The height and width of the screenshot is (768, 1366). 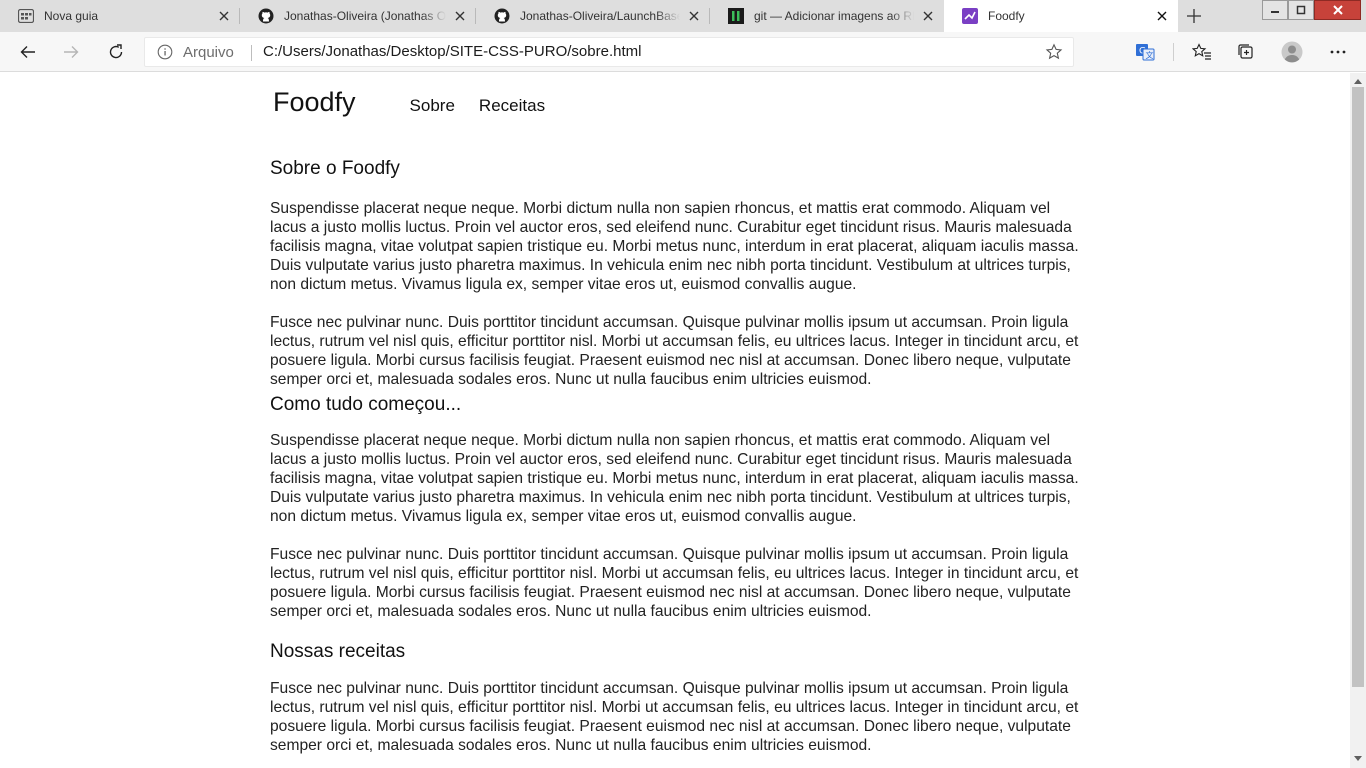 I want to click on back-icon, so click(x=28, y=52).